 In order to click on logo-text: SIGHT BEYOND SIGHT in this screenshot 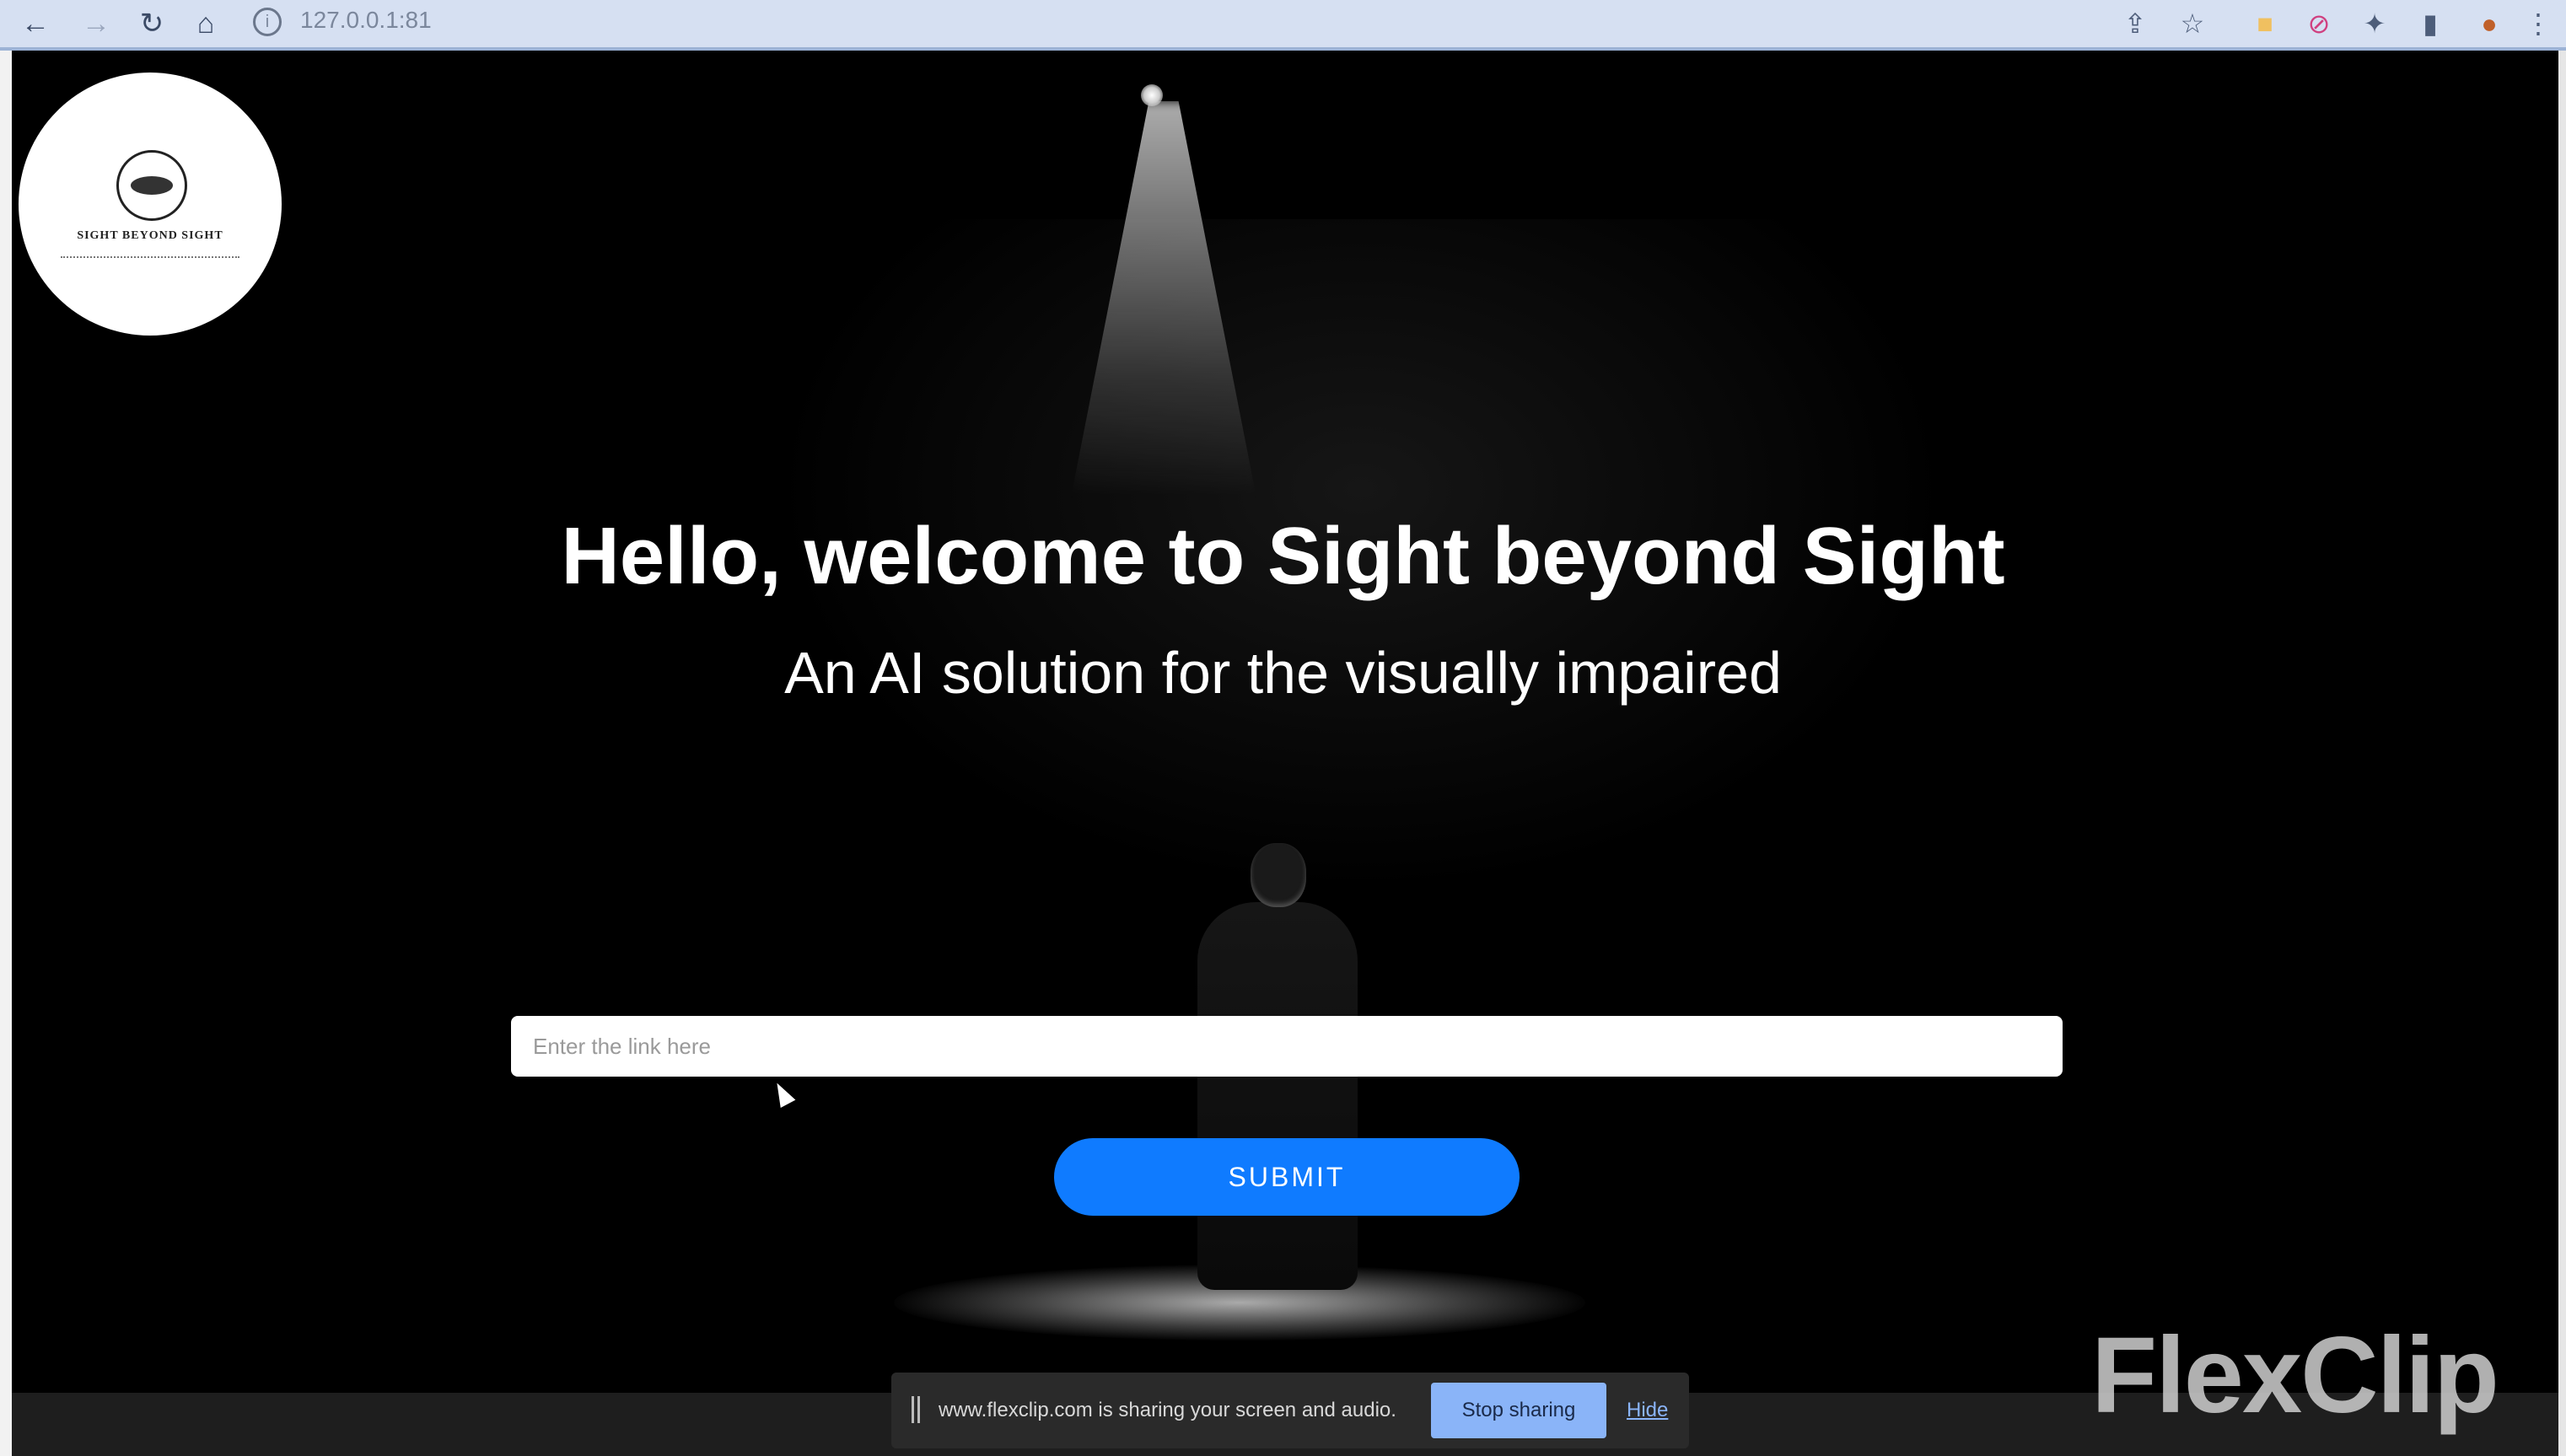, I will do `click(150, 235)`.